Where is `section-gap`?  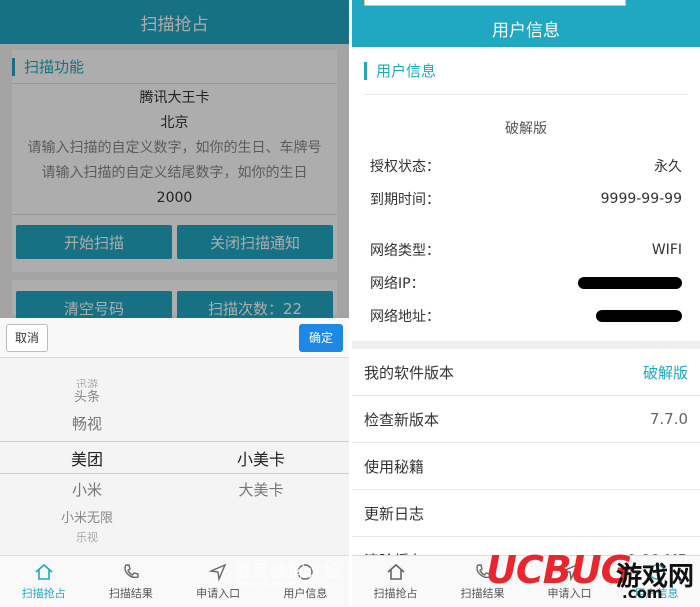 section-gap is located at coordinates (526, 345).